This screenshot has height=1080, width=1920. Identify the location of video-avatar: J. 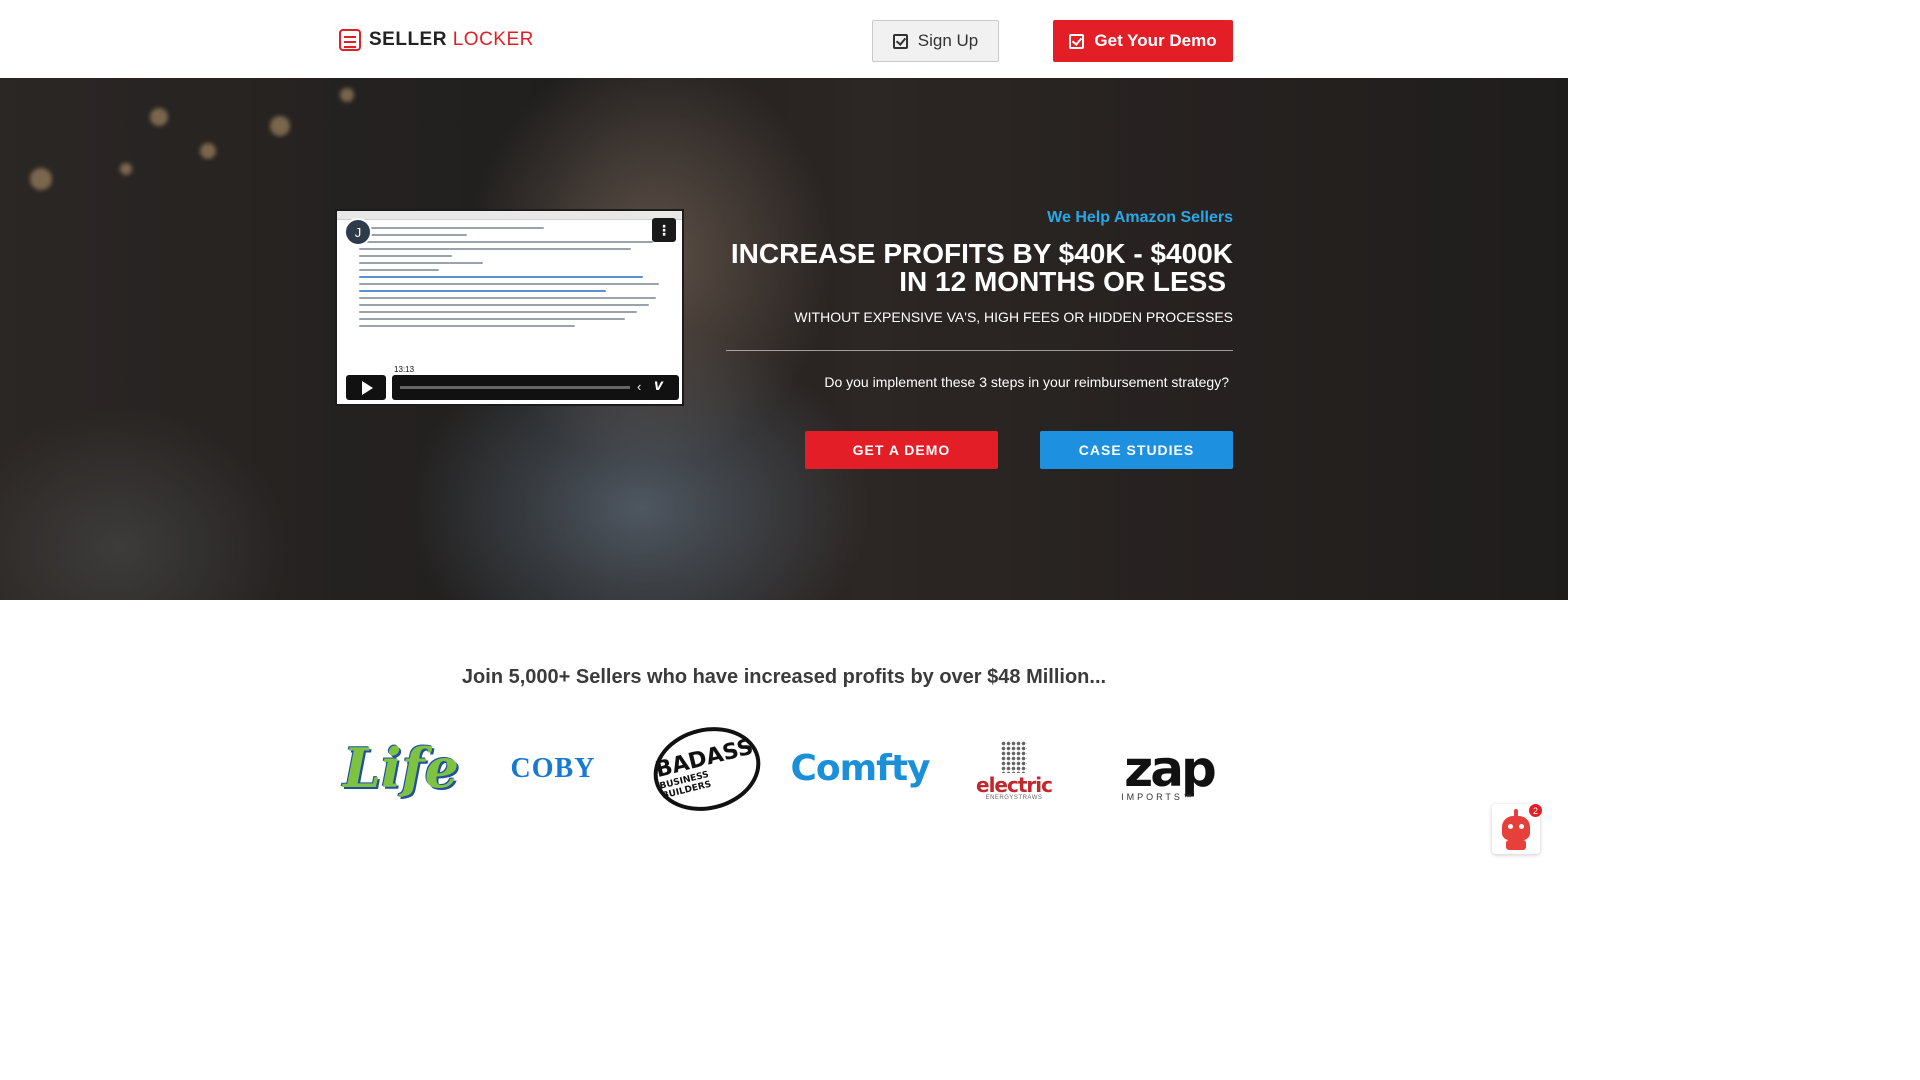
(358, 232).